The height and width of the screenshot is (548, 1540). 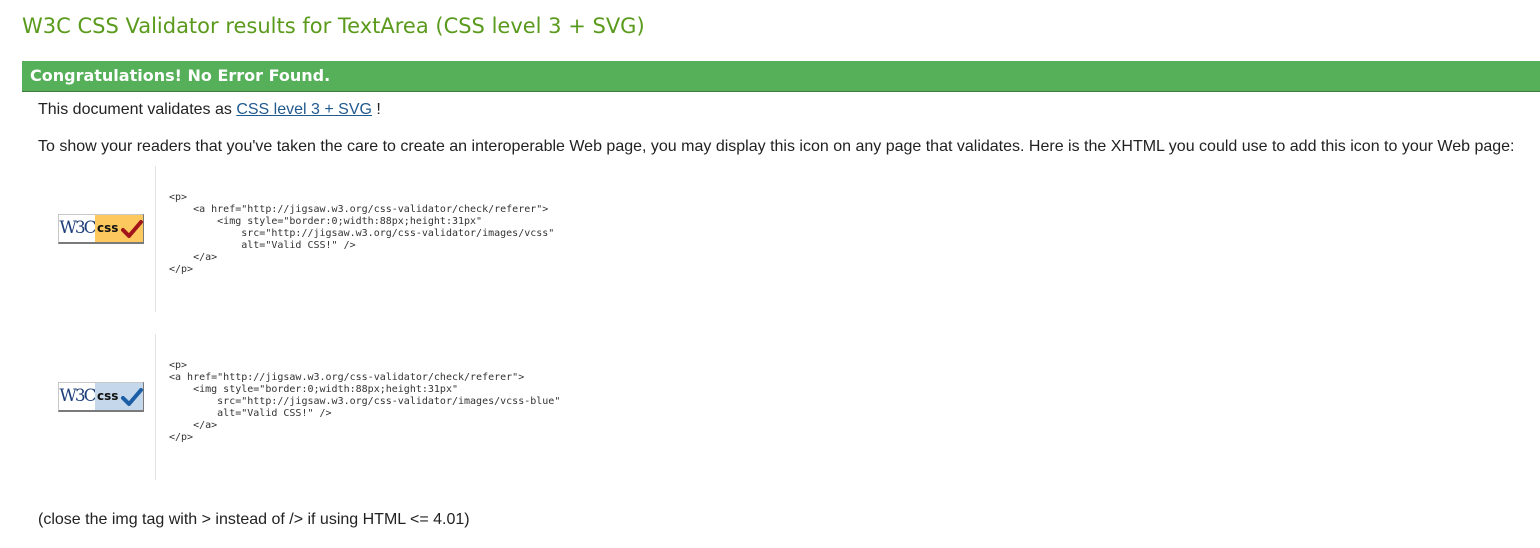 I want to click on valid-css-badge-blue: W3C css, so click(x=101, y=397).